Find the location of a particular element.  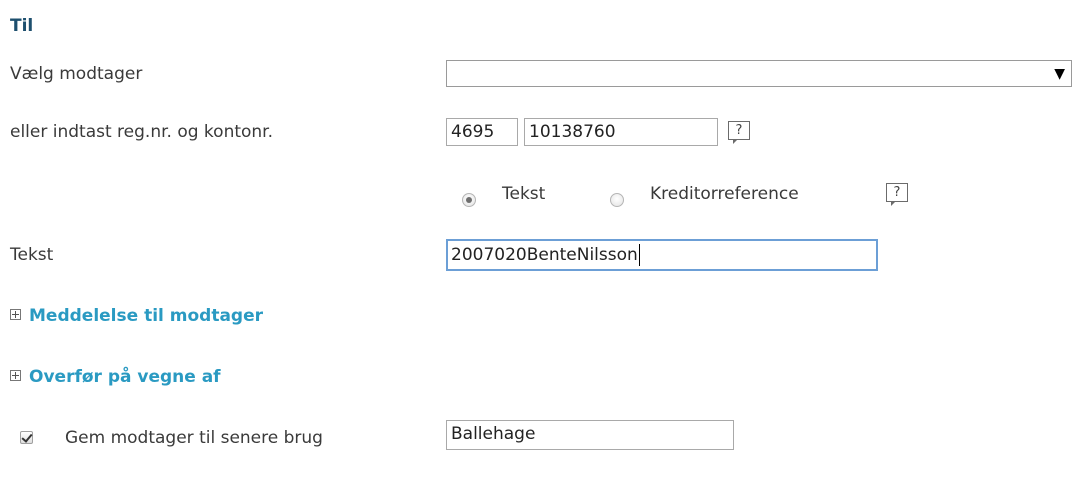

text-caret is located at coordinates (639, 255).